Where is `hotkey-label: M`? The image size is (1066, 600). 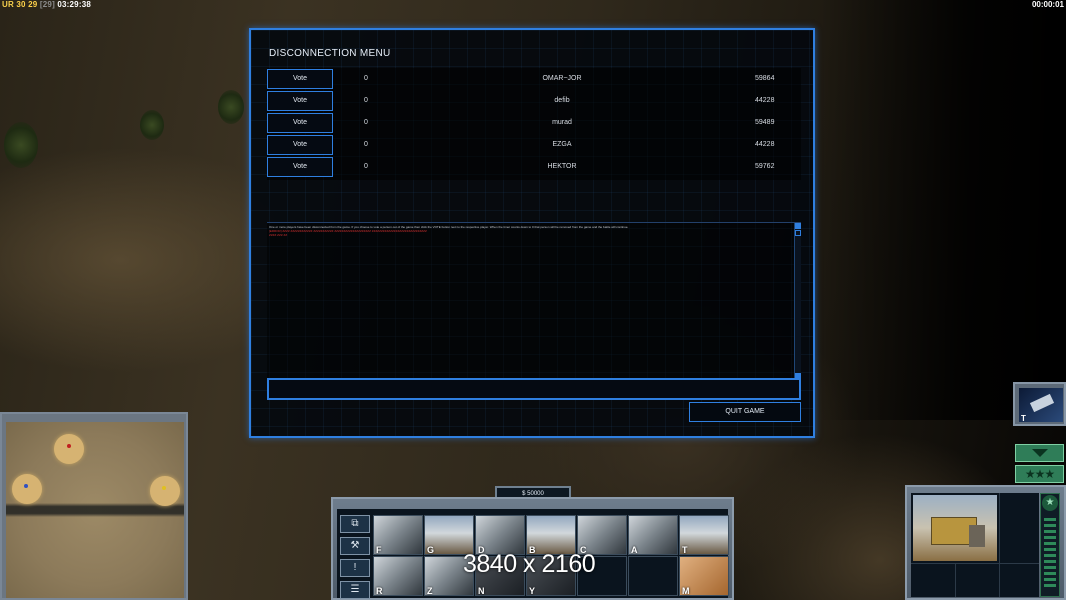
hotkey-label: M is located at coordinates (686, 591).